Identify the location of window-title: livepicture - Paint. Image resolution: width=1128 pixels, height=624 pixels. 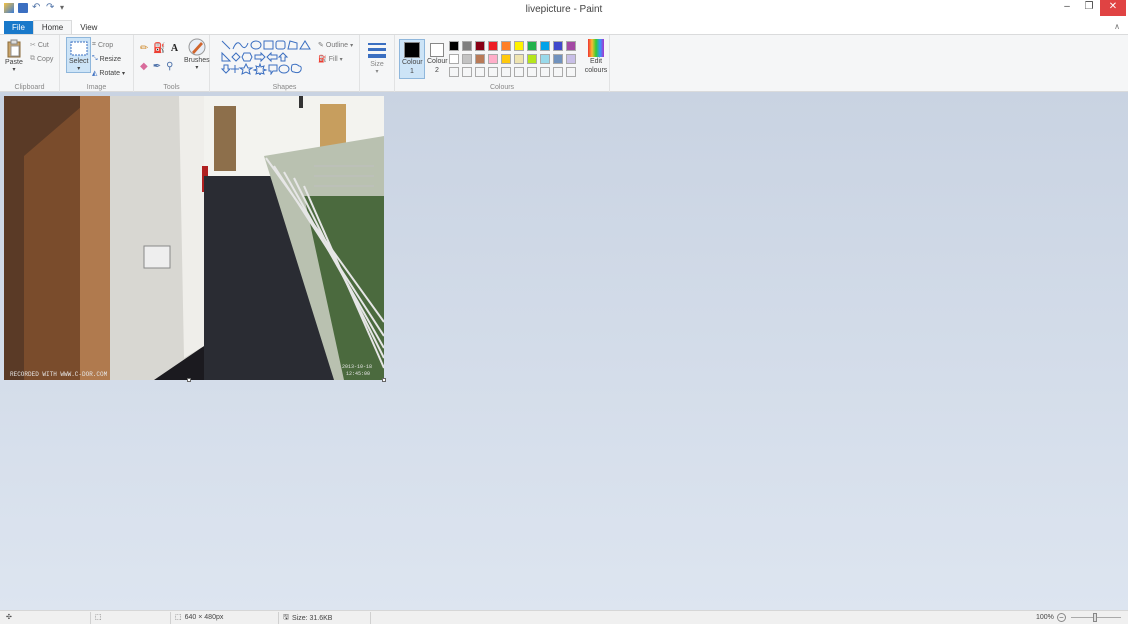
(564, 9).